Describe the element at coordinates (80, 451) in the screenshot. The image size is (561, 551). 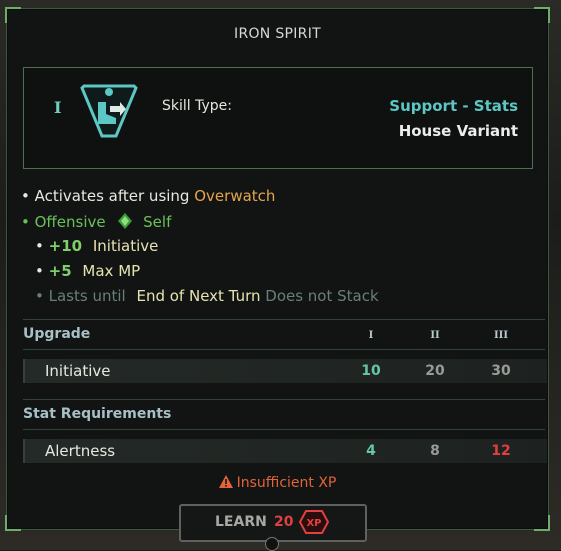
I see `requirement-stat-label: Alertness` at that location.